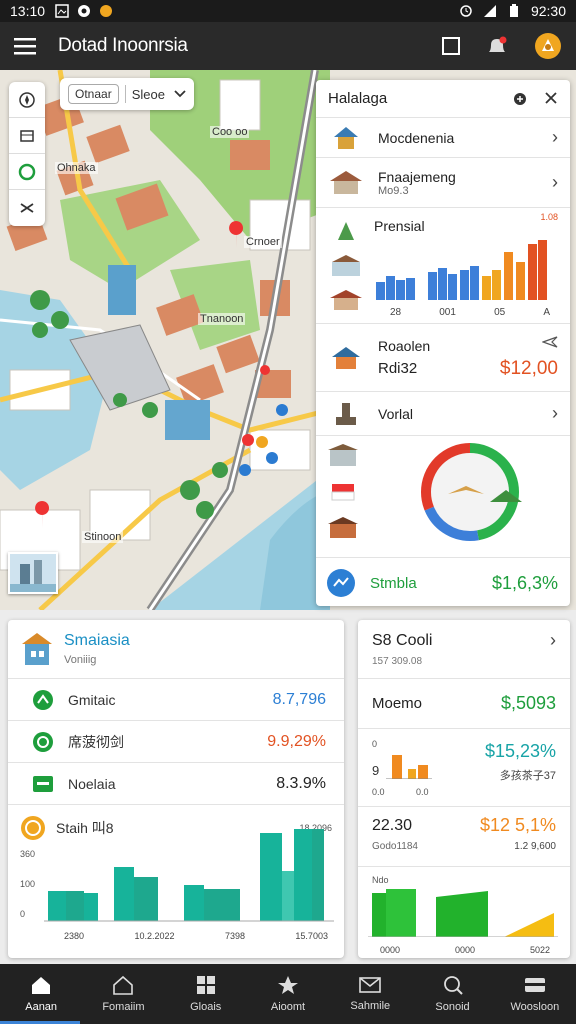 This screenshot has width=576, height=1024. Describe the element at coordinates (206, 994) in the screenshot. I see `nav-item-grid: Gloais` at that location.